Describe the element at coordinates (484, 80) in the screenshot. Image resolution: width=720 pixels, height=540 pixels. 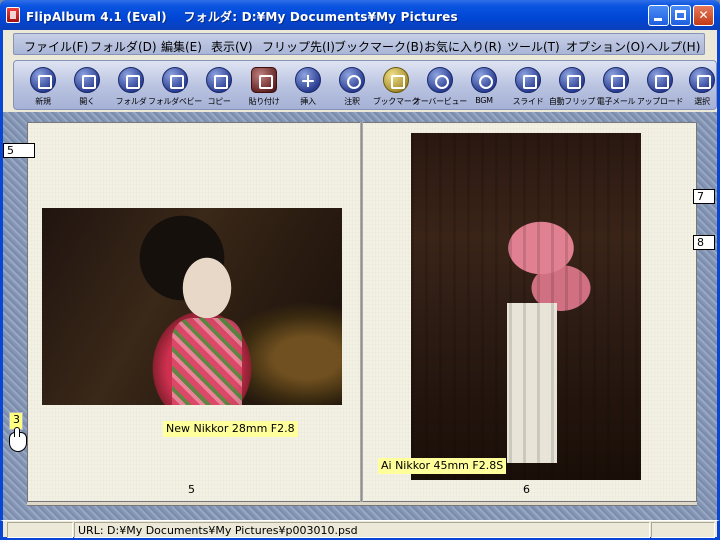
I see `music-icon` at that location.